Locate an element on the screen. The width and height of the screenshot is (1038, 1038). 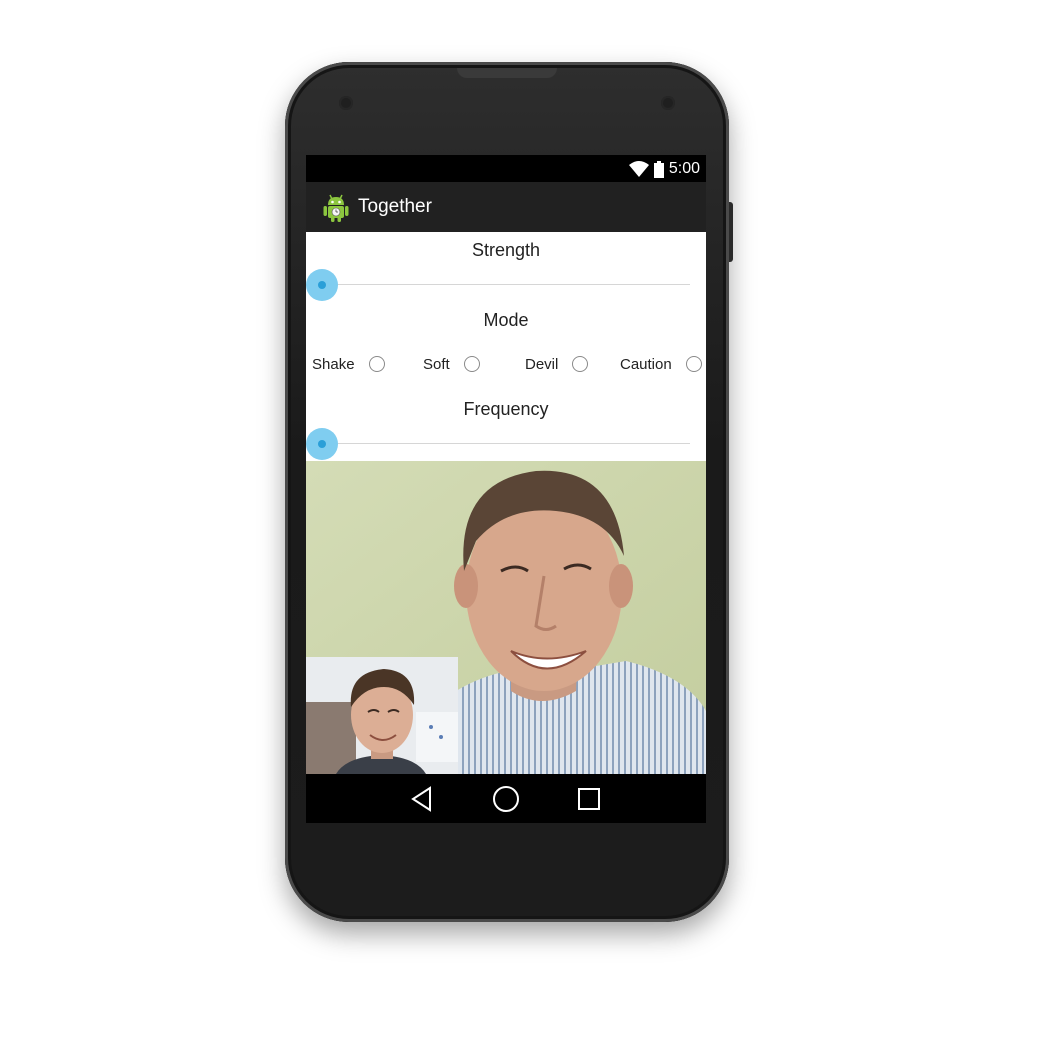
power-button is located at coordinates (731, 232).